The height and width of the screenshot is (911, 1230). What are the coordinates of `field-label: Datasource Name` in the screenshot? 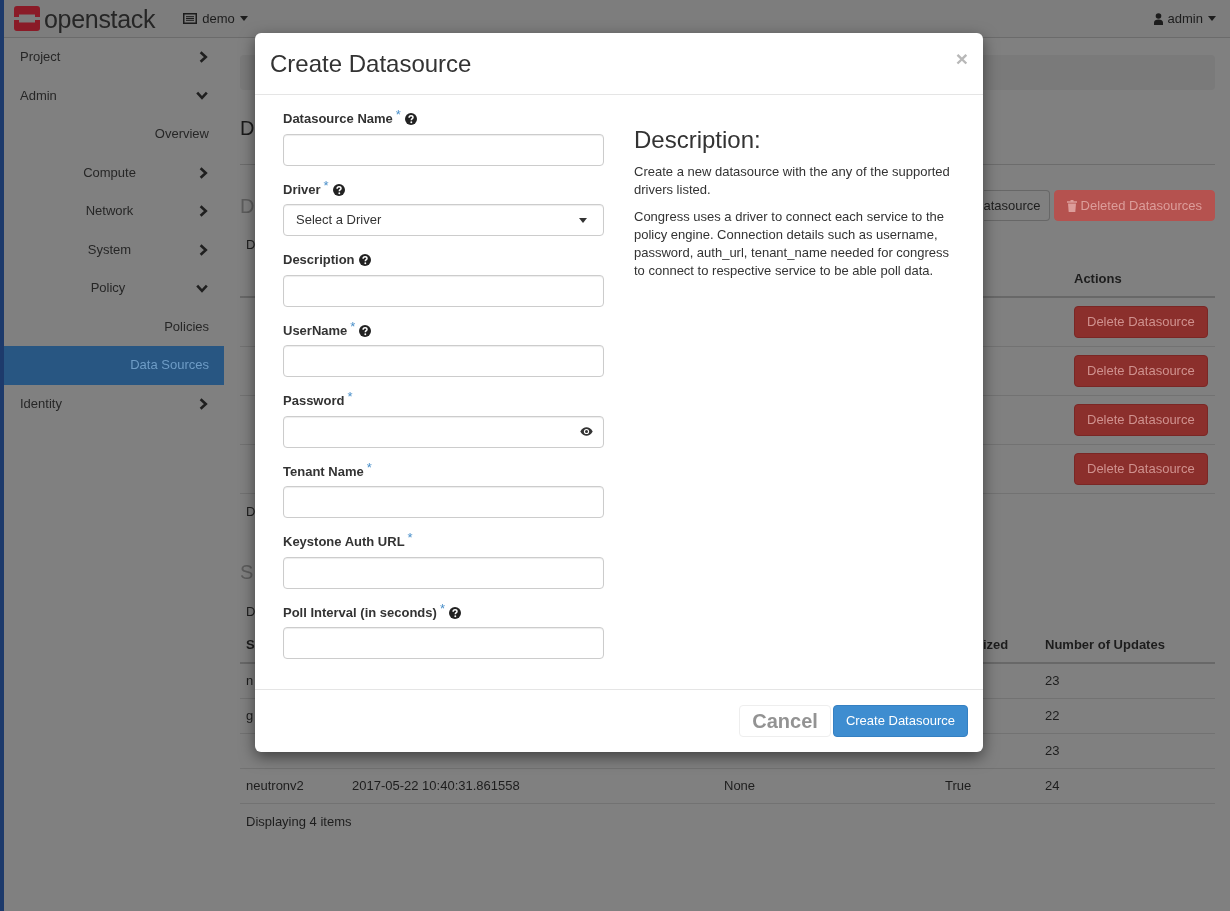 It's located at (338, 119).